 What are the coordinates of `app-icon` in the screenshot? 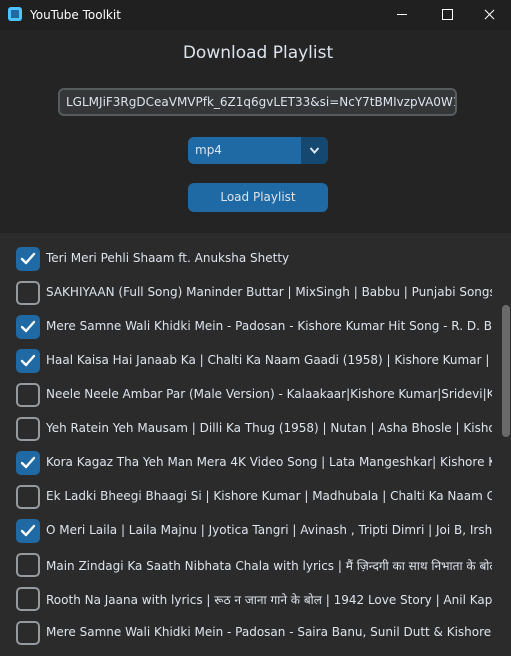 It's located at (15, 14).